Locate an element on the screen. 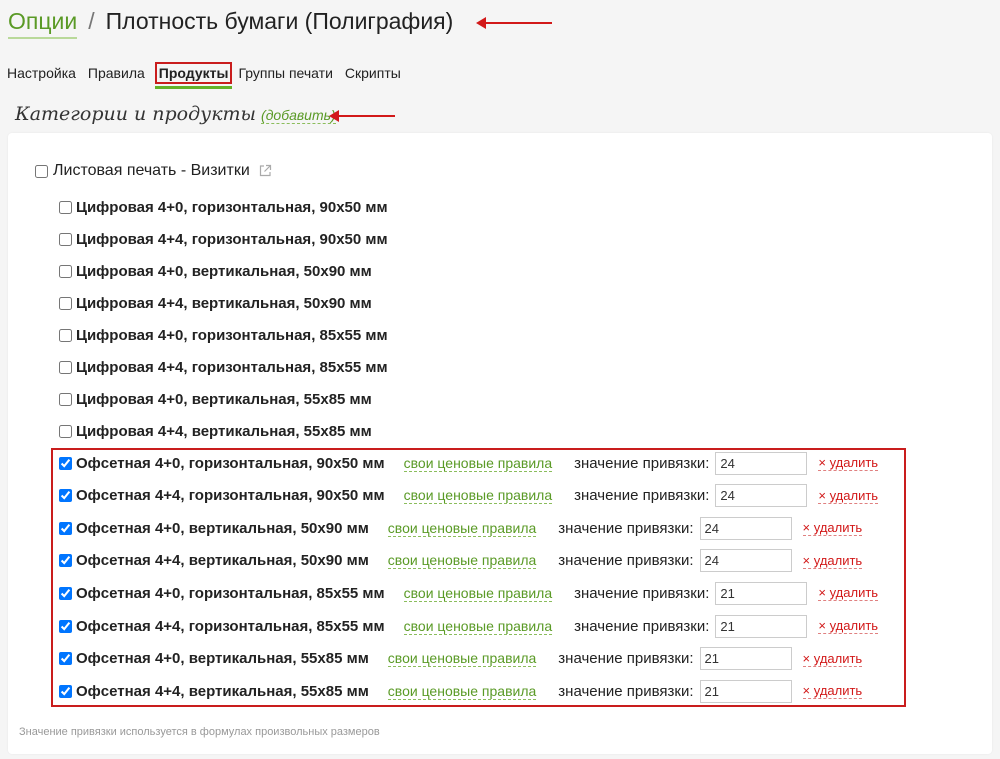 This screenshot has height=759, width=1000. product-row: Цифровая 4+4, вертикальная, 55x85 мм is located at coordinates (215, 431).